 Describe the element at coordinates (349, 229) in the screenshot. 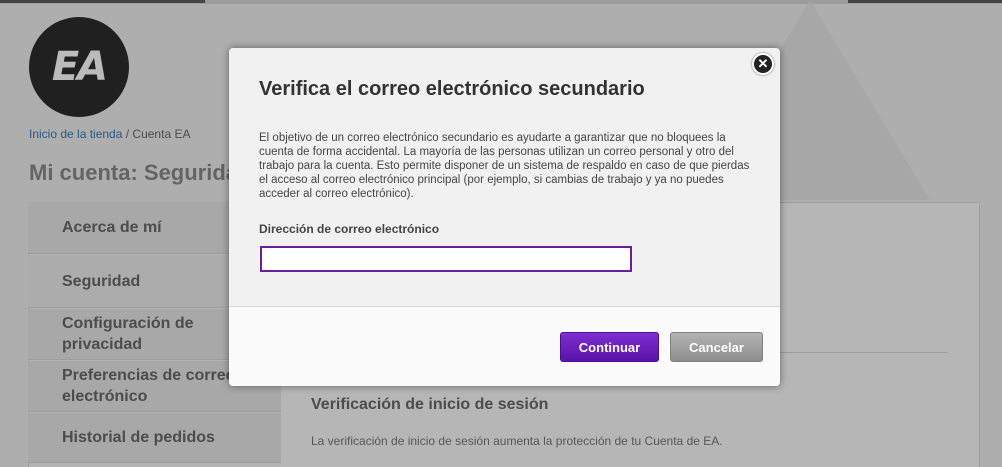

I see `email-field-label: Dirección de correo electrónico` at that location.